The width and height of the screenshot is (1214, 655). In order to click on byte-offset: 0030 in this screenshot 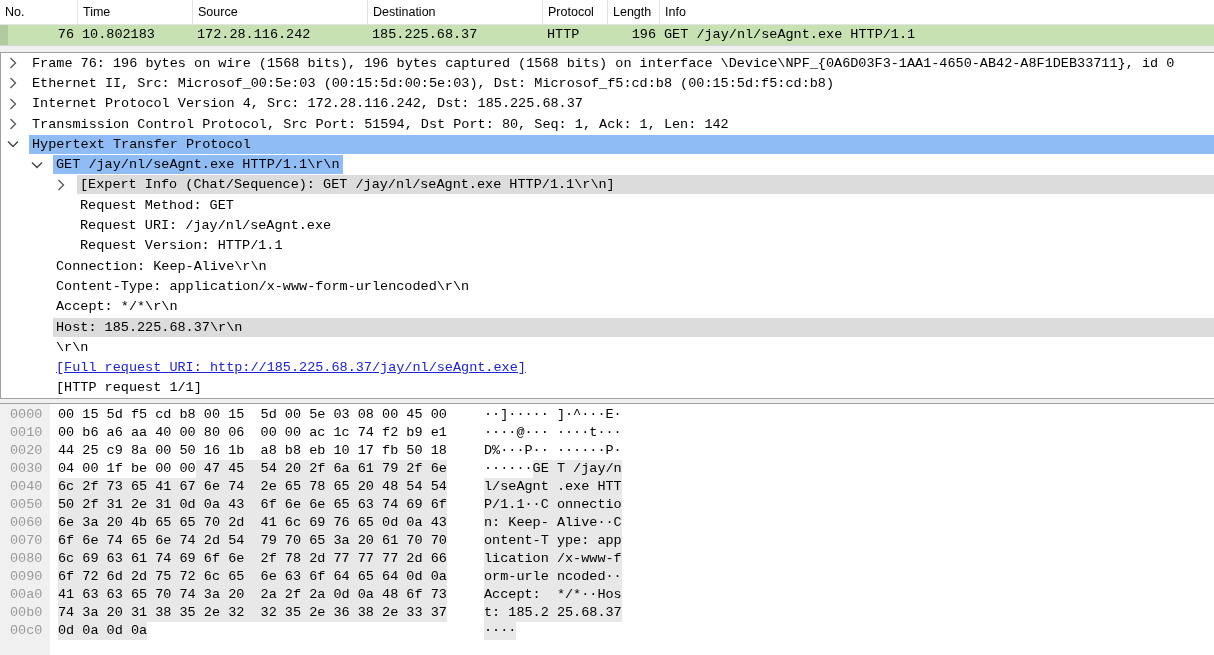, I will do `click(26, 469)`.